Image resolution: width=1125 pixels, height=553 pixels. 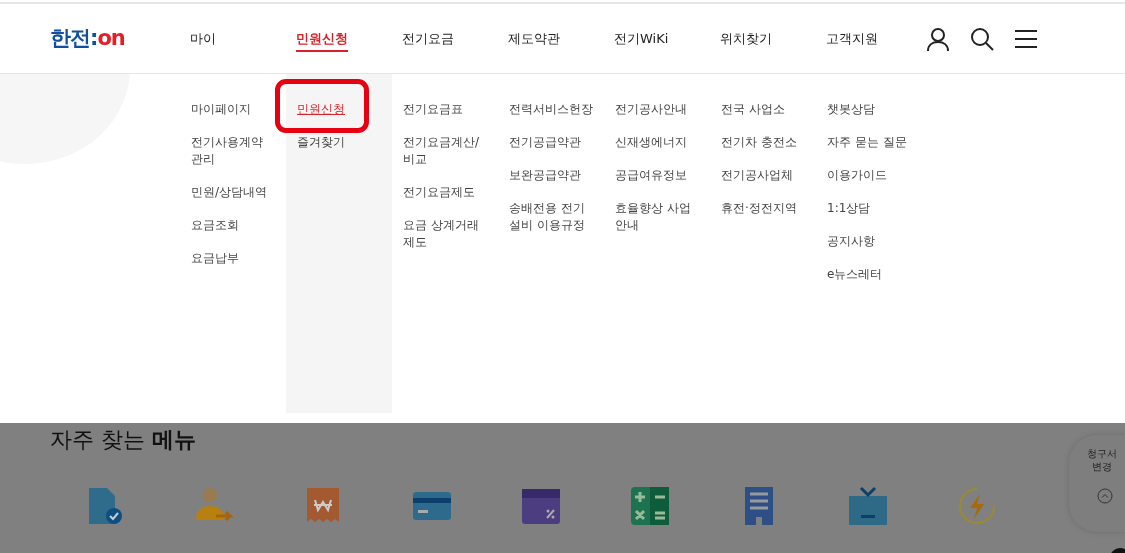 What do you see at coordinates (764, 175) in the screenshot?
I see `menu-link: 전기공사업체` at bounding box center [764, 175].